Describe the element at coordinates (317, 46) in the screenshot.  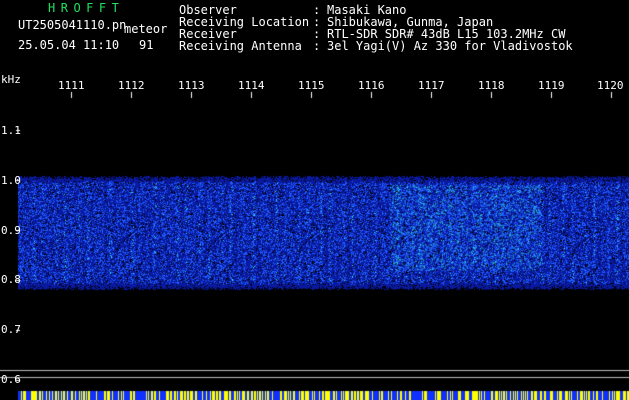
I see `antenna-colon: :` at that location.